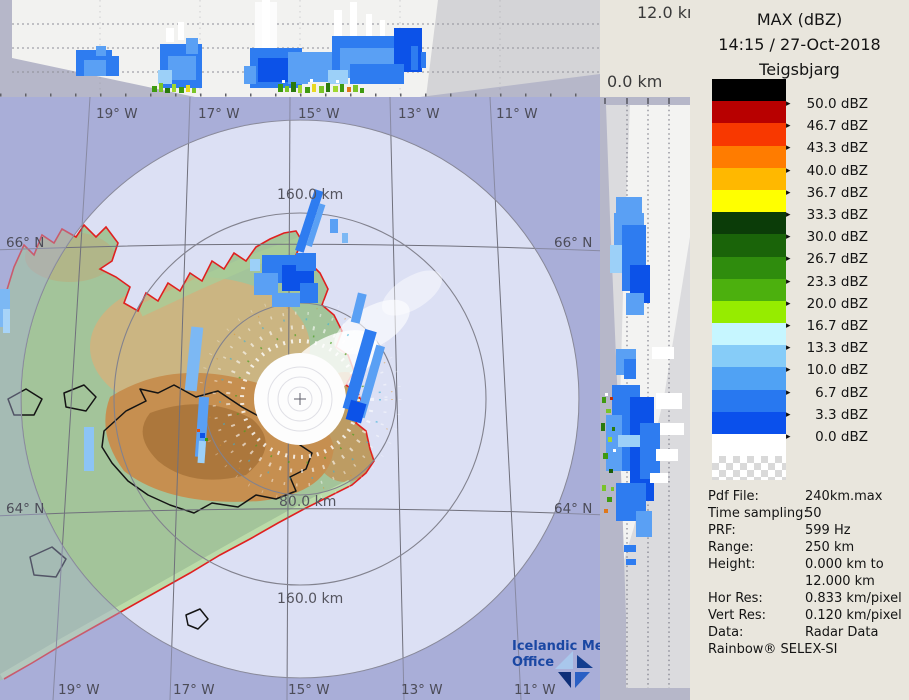  Describe the element at coordinates (635, 81) in the screenshot. I see `height-min-label: 0.0 km` at that location.